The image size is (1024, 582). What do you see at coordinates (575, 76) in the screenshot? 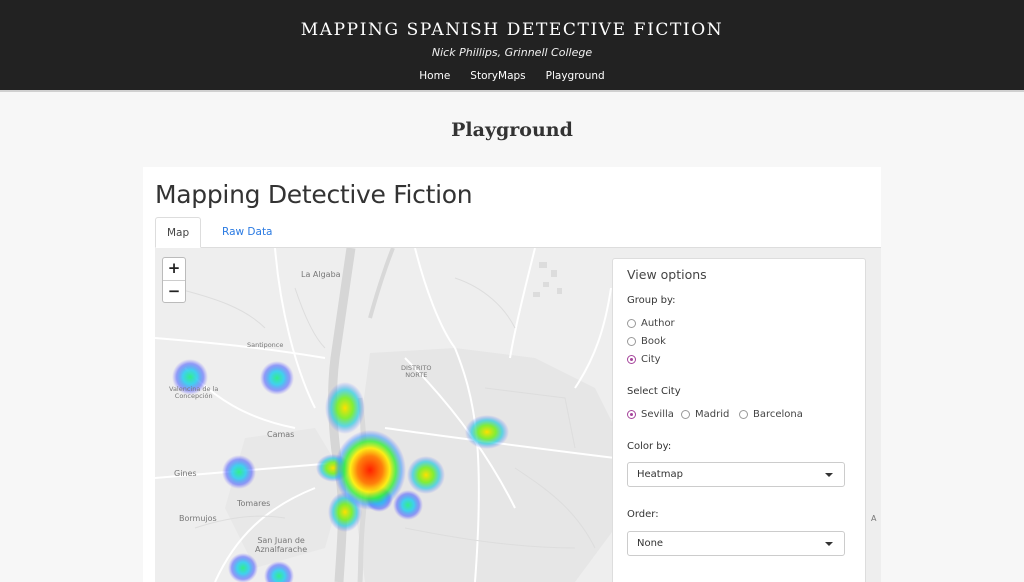
I see `nav-playground-link: Playground` at bounding box center [575, 76].